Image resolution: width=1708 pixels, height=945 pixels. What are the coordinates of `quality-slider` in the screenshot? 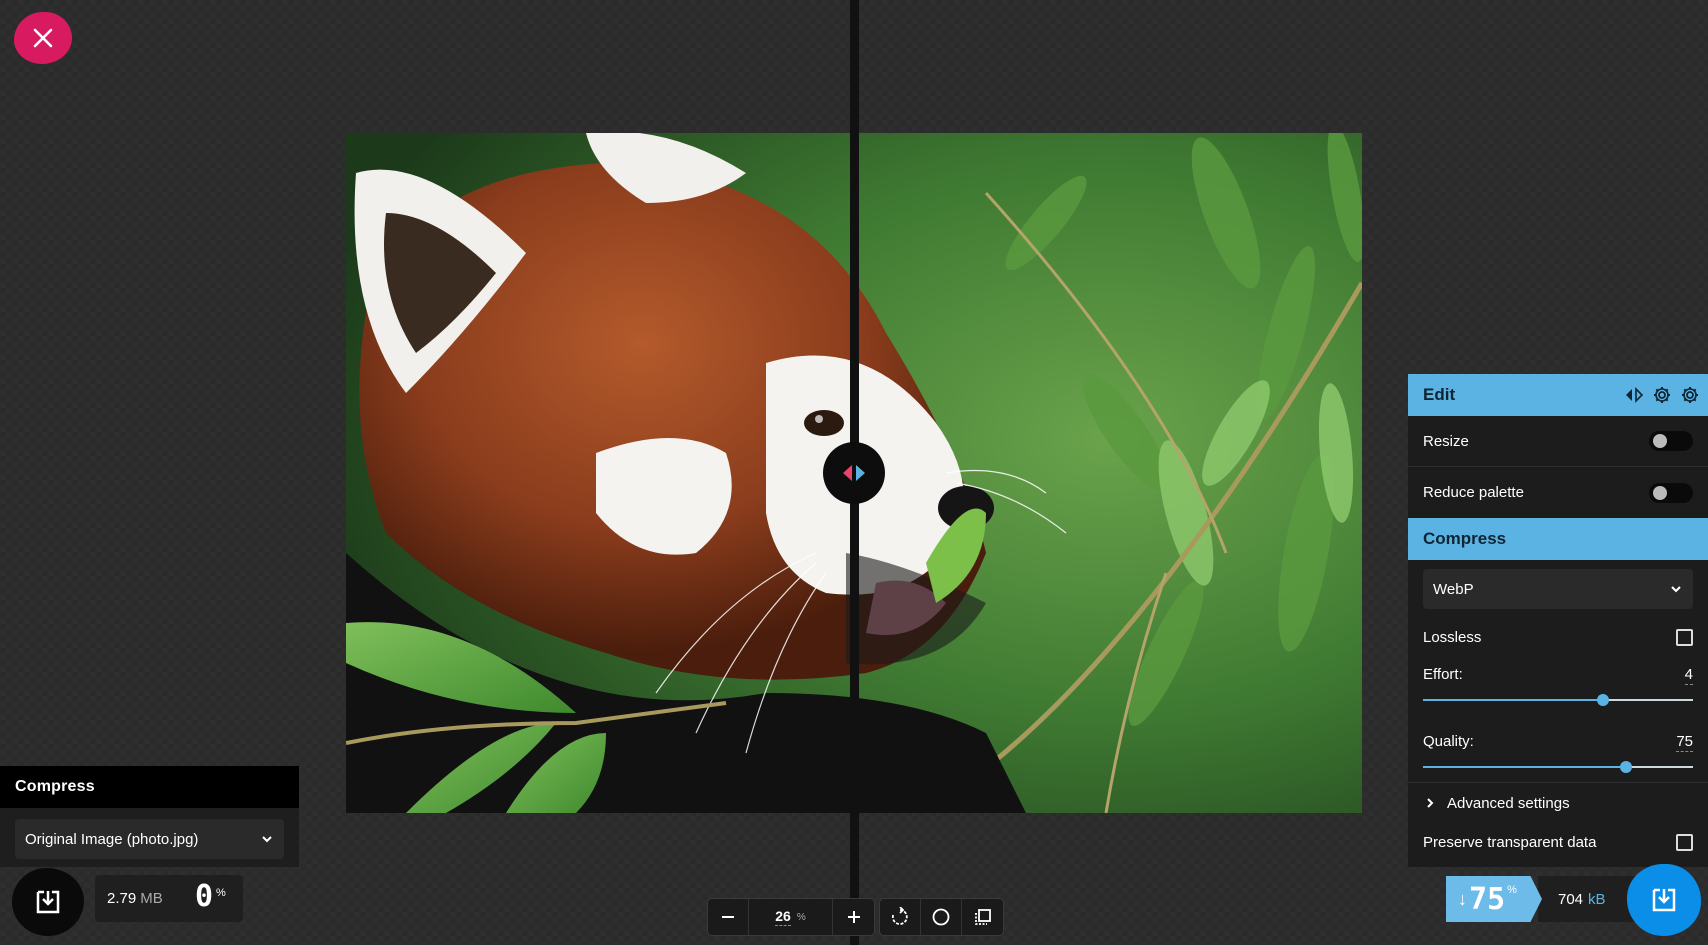 It's located at (1558, 767).